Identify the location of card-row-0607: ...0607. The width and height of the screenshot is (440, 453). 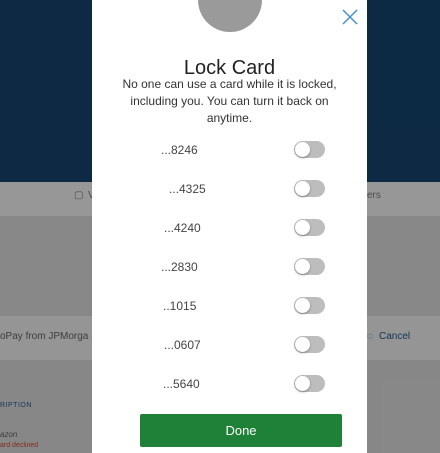
(229, 346).